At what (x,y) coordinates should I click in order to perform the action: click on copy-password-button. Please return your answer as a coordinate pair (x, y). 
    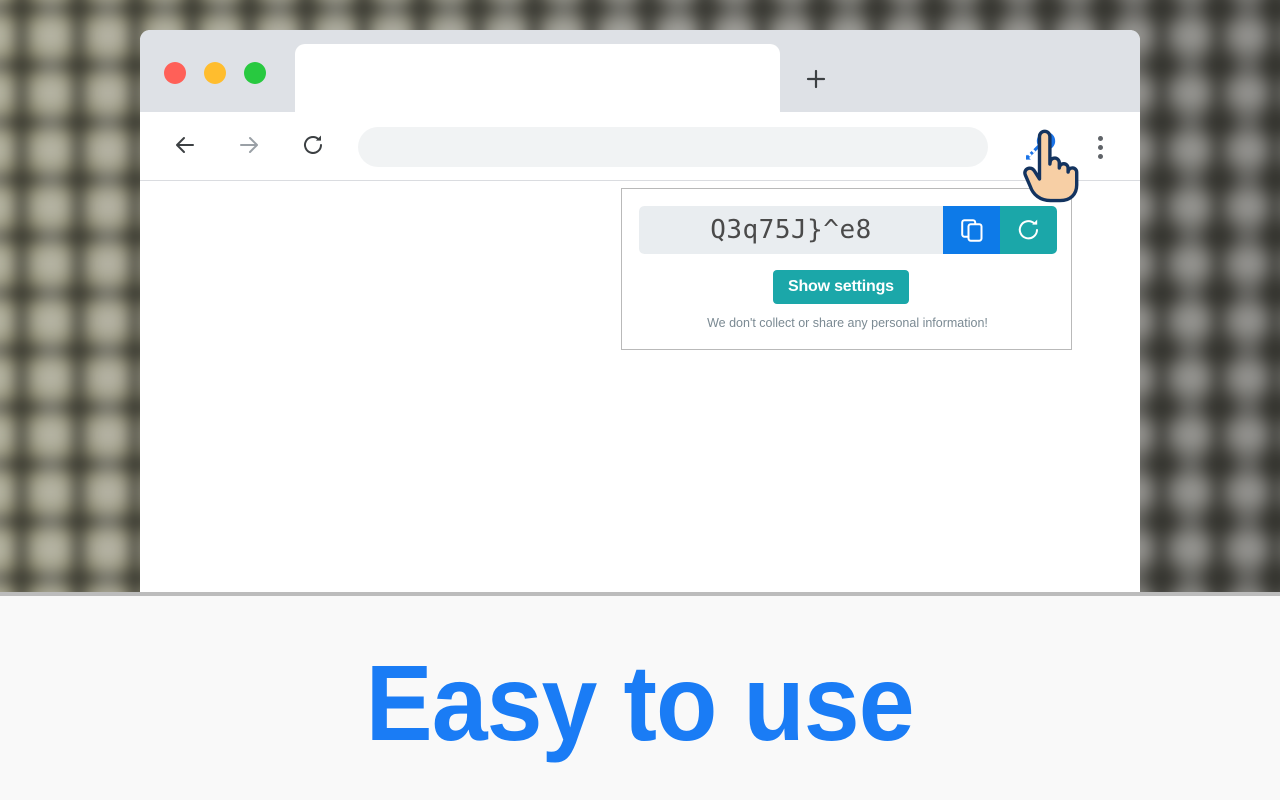
    Looking at the image, I should click on (971, 230).